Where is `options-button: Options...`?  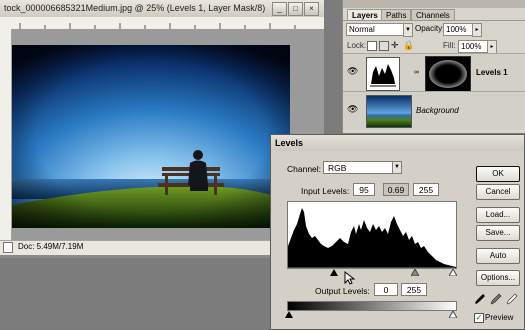
options-button: Options... is located at coordinates (498, 278).